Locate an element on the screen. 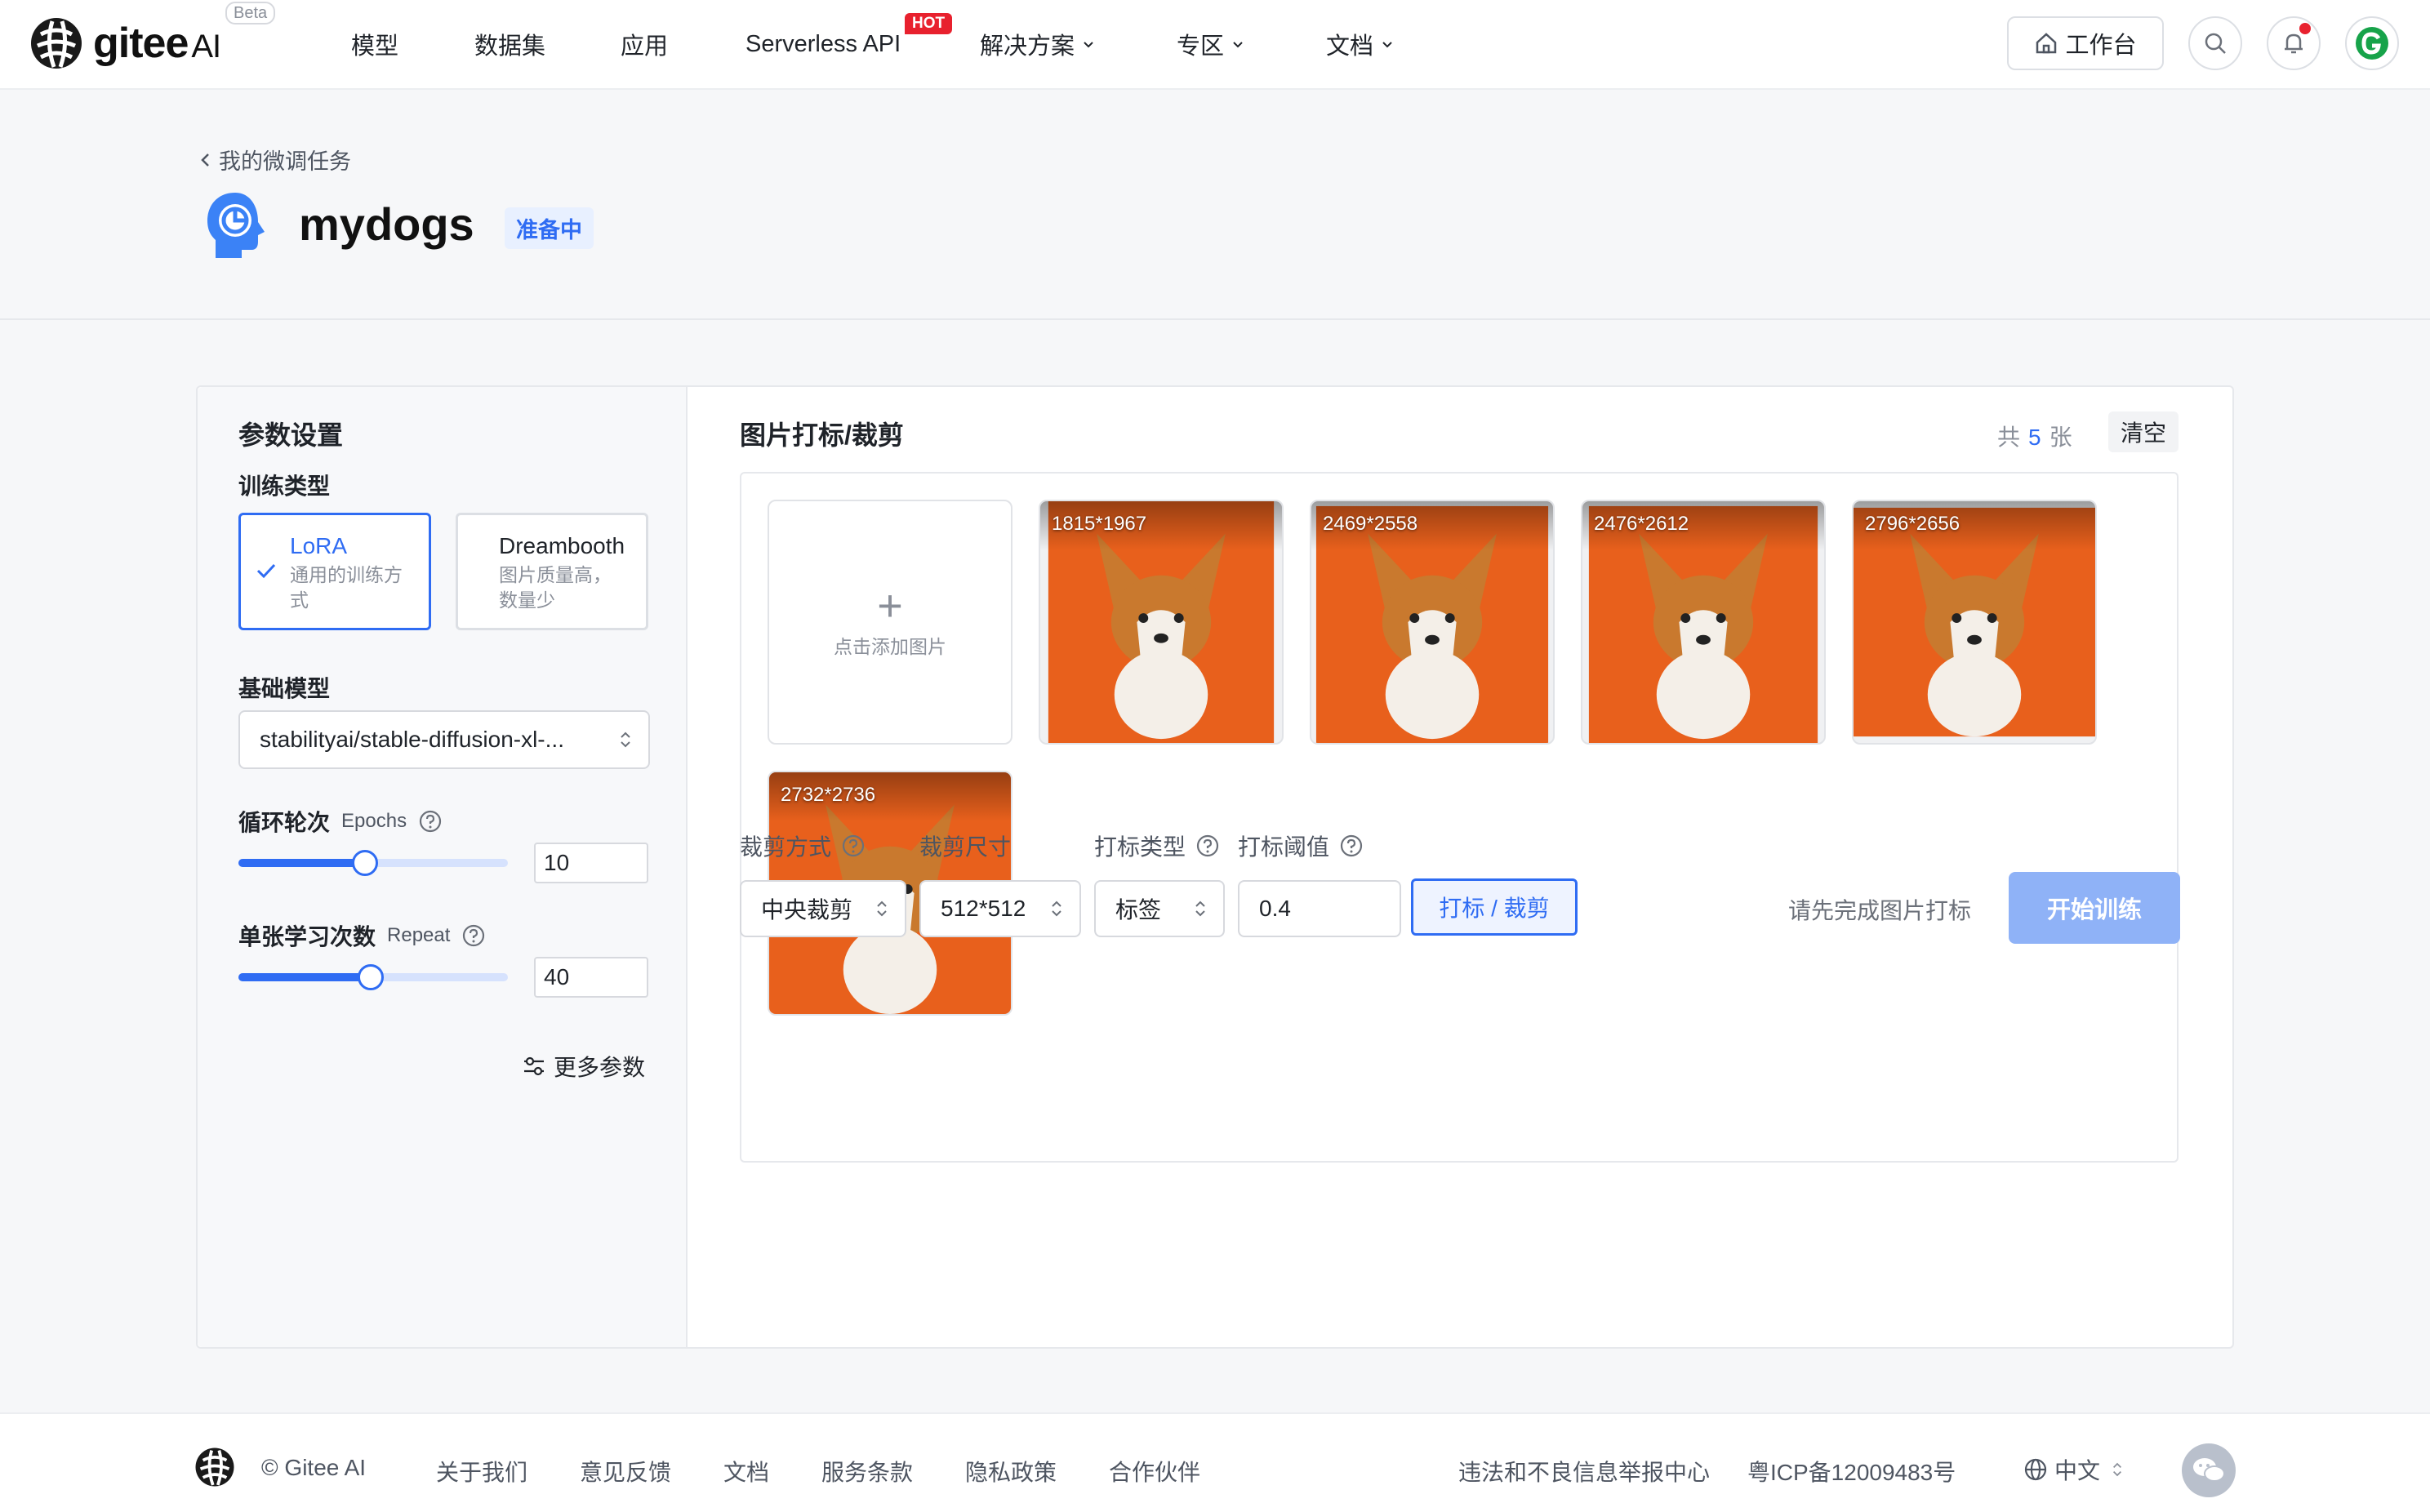  check-icon is located at coordinates (266, 571).